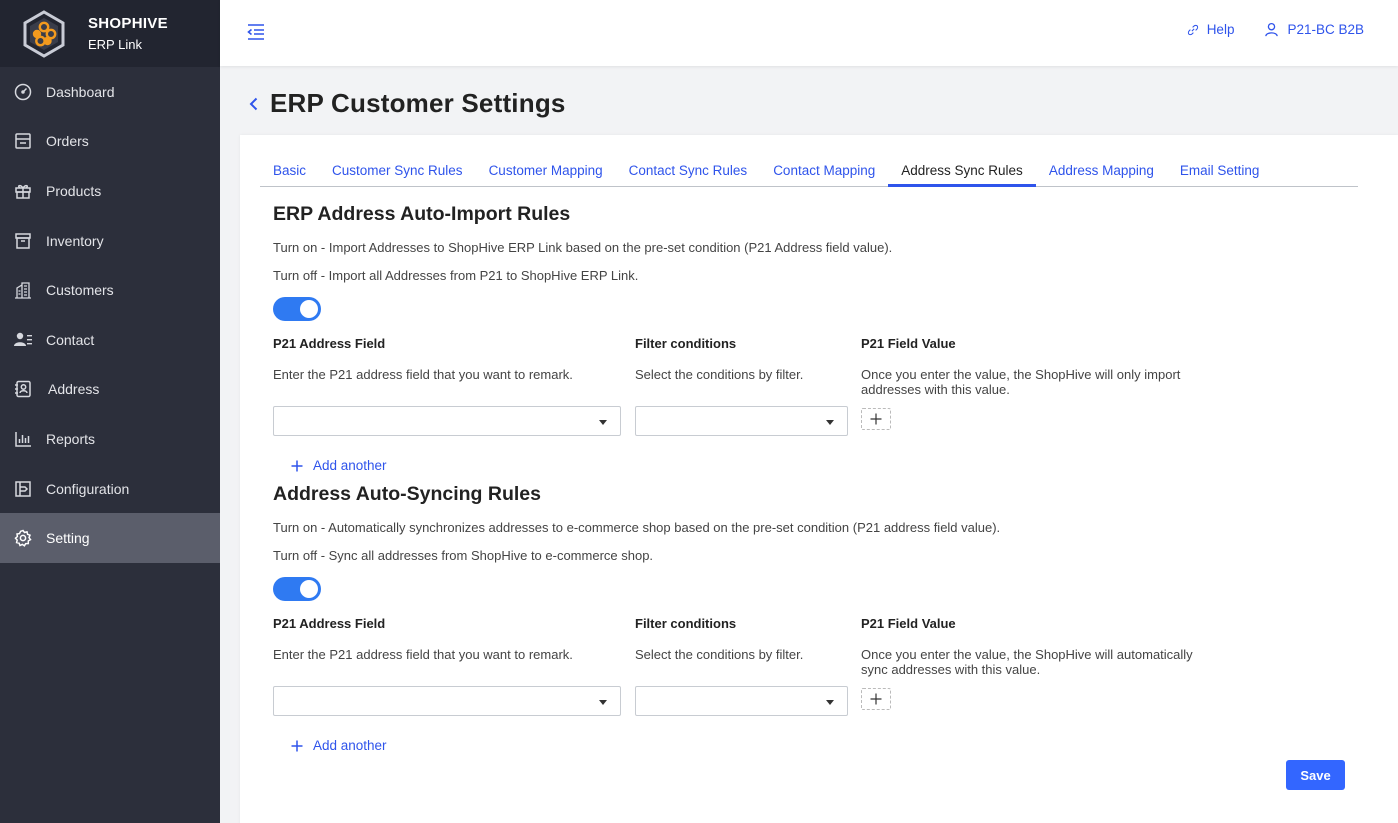  Describe the element at coordinates (110, 390) in the screenshot. I see `sidebar-item-address: Address` at that location.